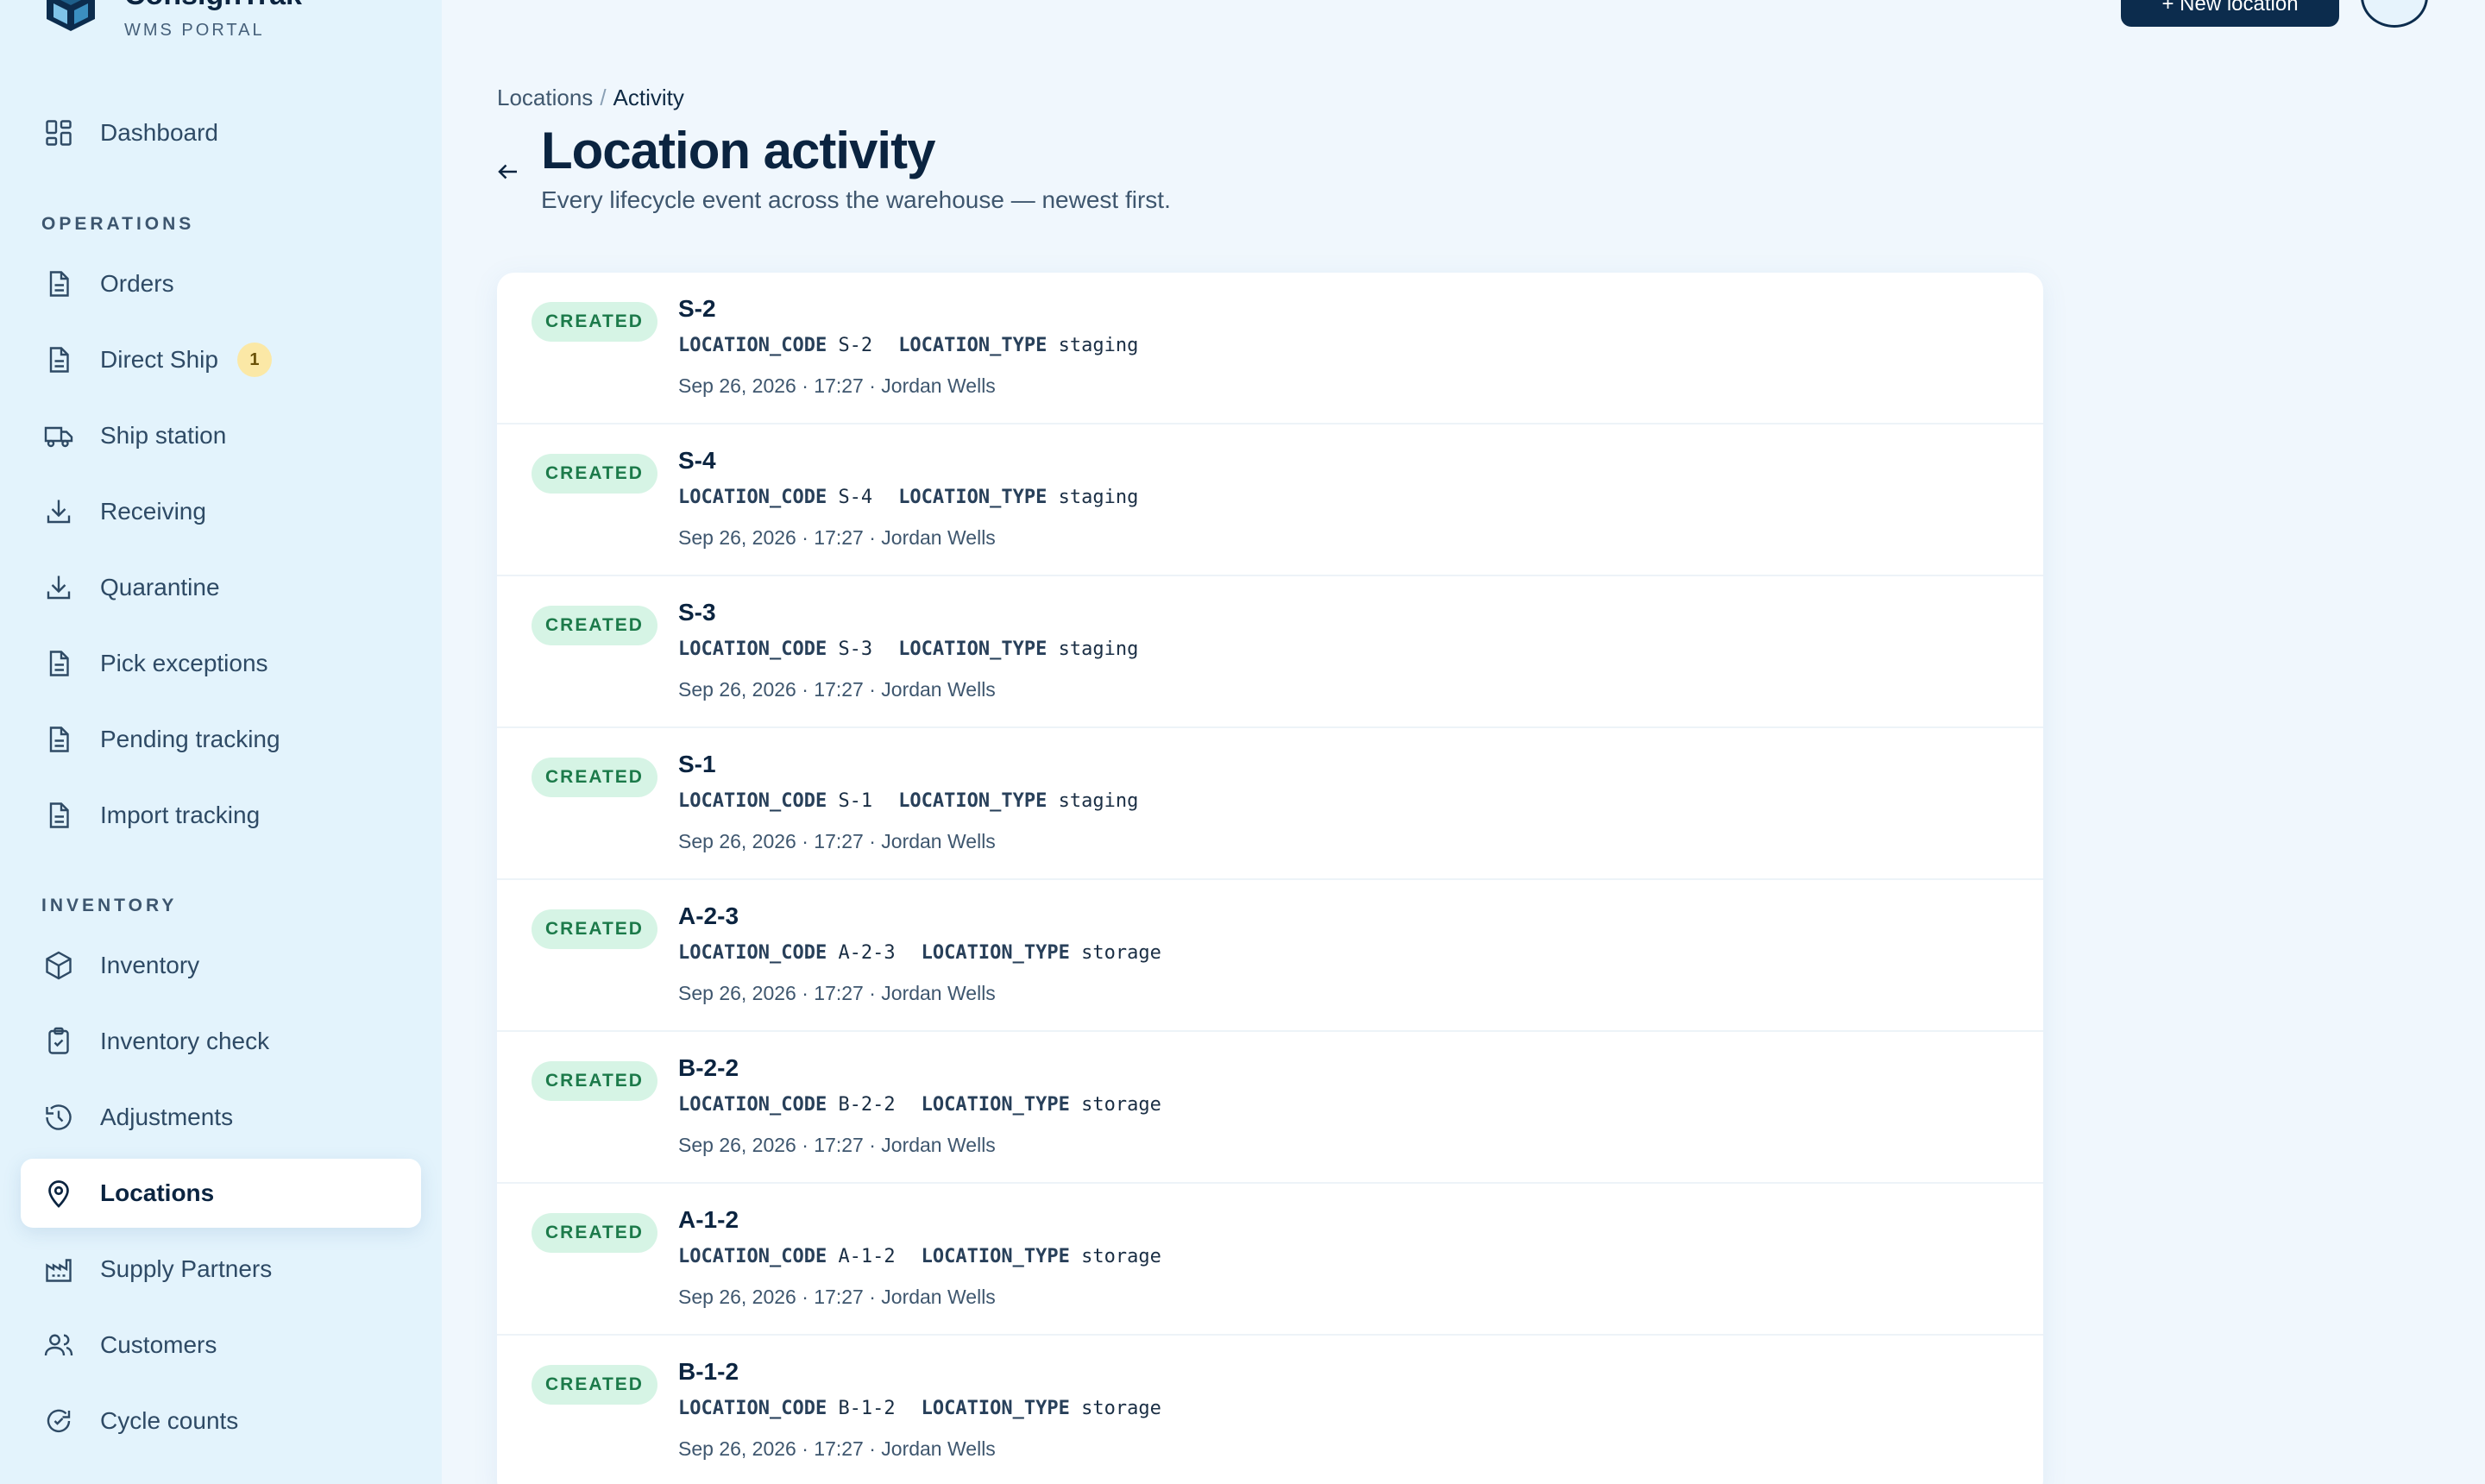 Image resolution: width=2485 pixels, height=1484 pixels. What do you see at coordinates (59, 133) in the screenshot?
I see `dashboard-icon` at bounding box center [59, 133].